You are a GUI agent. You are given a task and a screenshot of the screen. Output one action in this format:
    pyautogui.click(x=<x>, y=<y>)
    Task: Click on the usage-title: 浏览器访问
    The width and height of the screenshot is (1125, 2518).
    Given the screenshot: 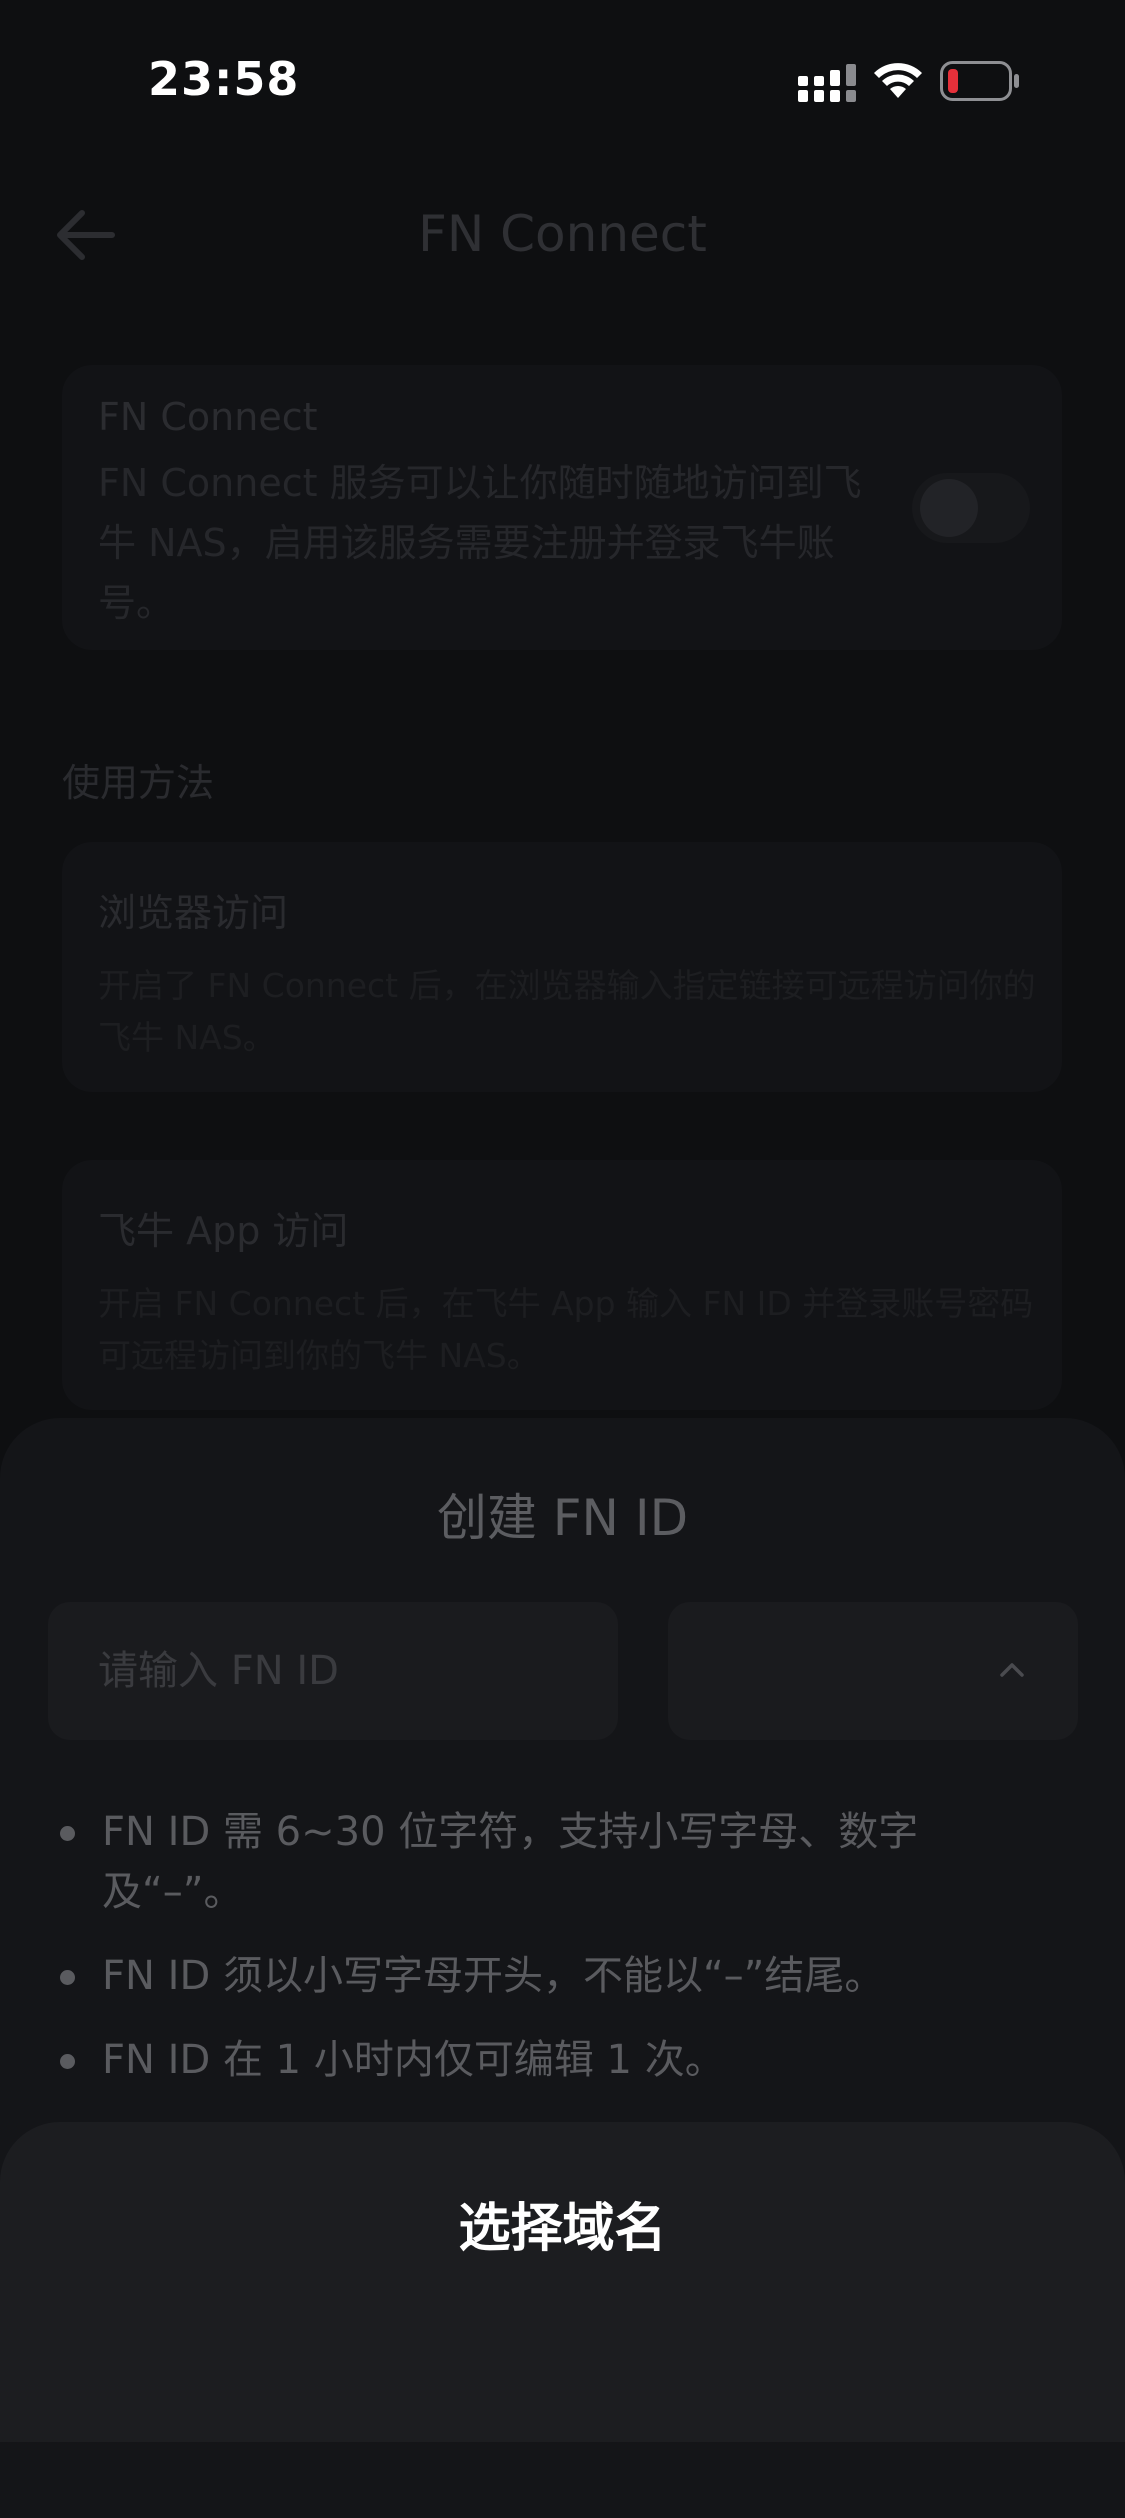 What is the action you would take?
    pyautogui.click(x=193, y=913)
    